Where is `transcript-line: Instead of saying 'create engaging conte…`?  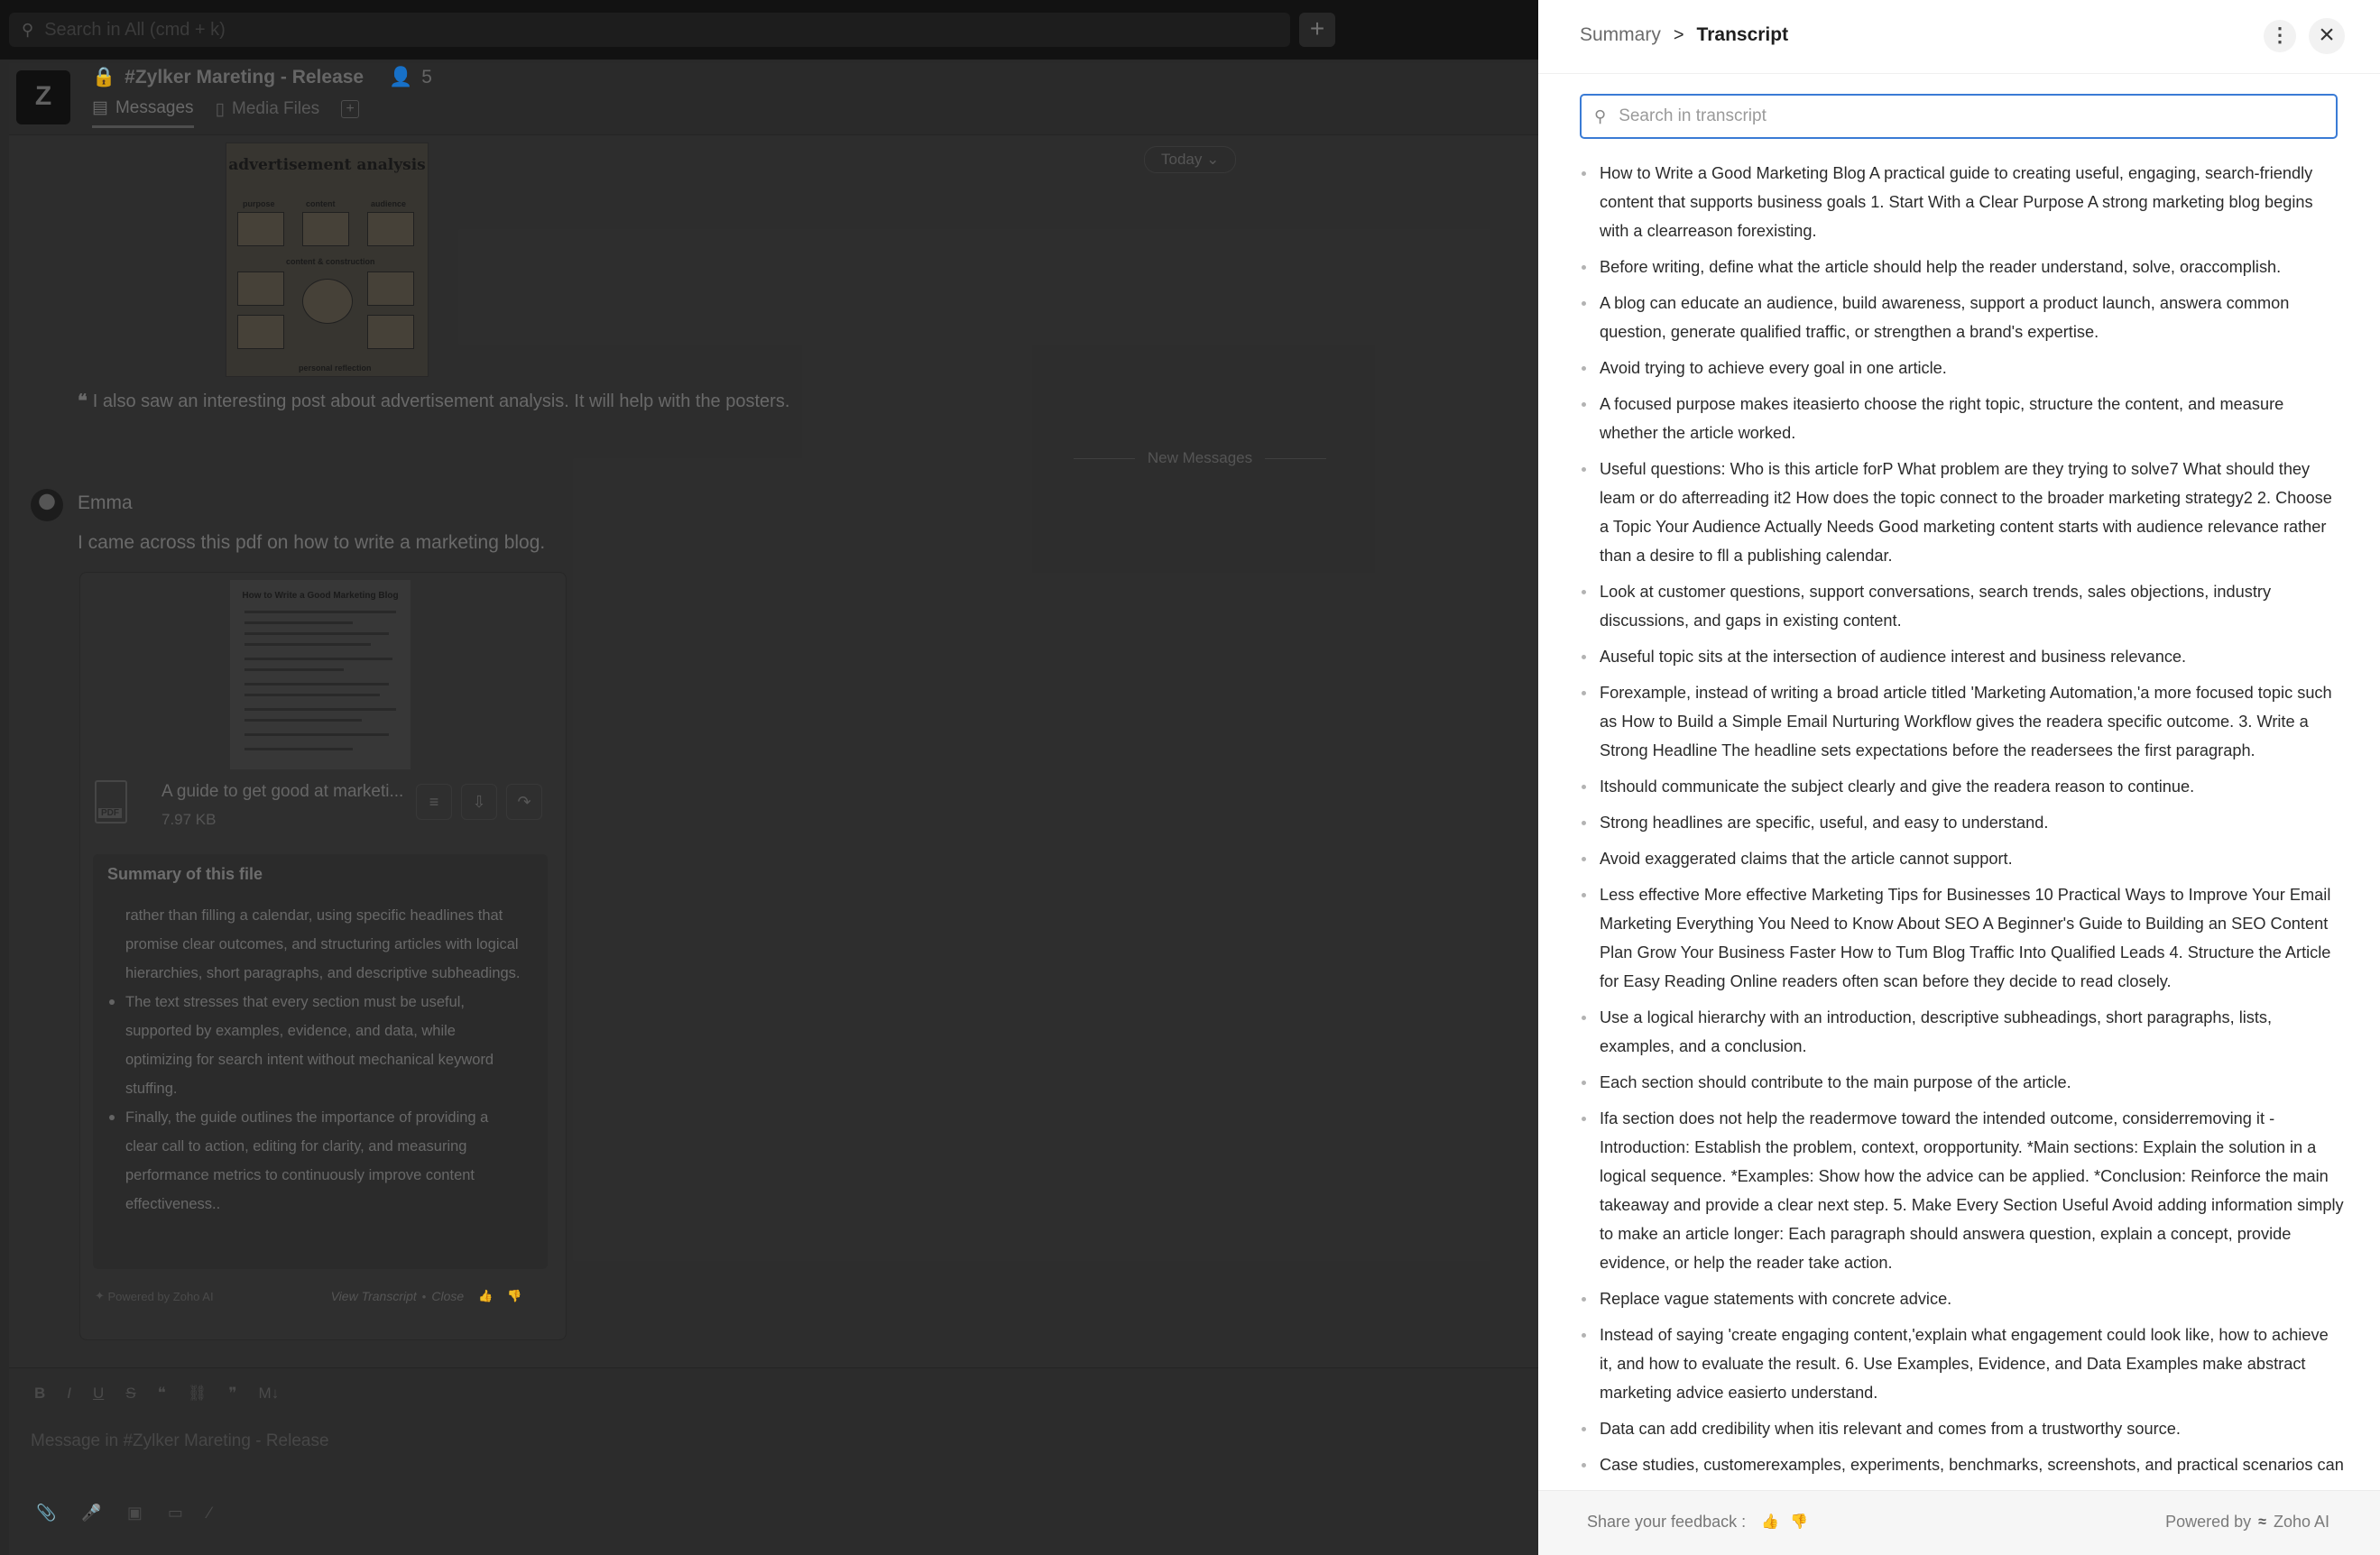
transcript-line: Instead of saying 'create engaging conte… is located at coordinates (1963, 1363).